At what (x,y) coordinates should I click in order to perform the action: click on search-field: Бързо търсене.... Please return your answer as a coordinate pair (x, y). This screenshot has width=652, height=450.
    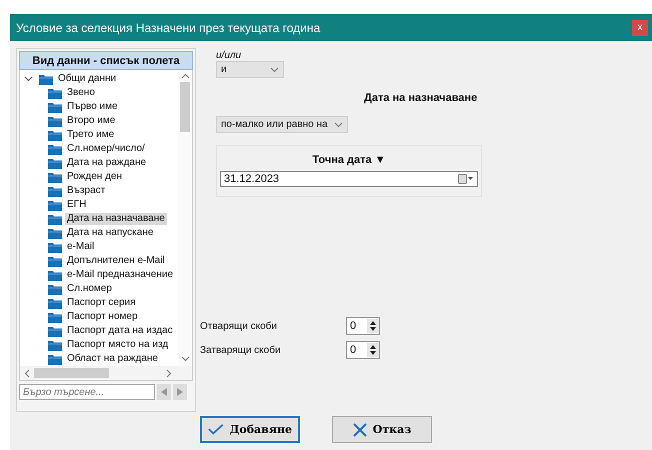
    Looking at the image, I should click on (87, 392).